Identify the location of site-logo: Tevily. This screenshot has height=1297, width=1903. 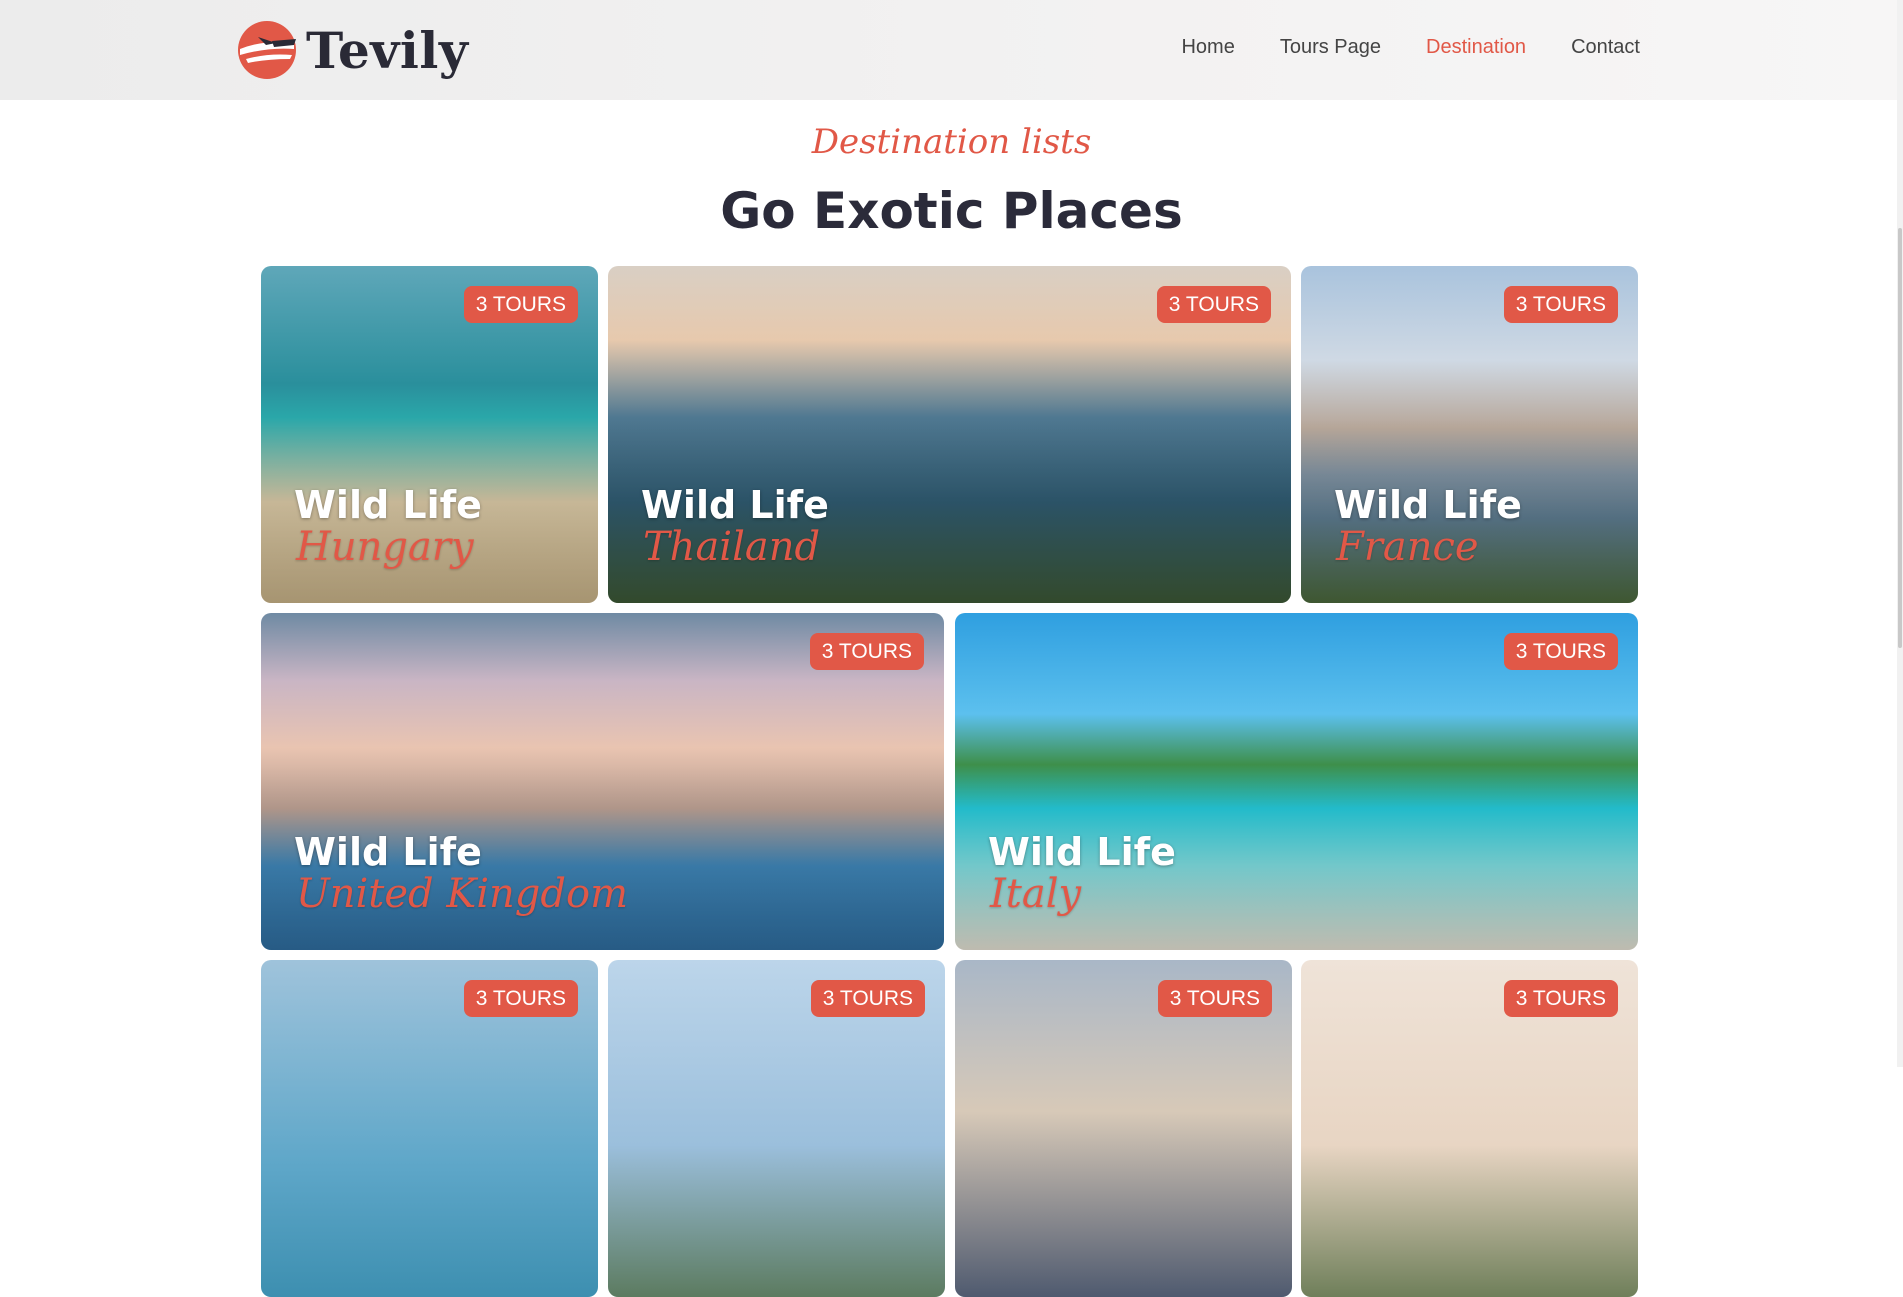
(352, 50).